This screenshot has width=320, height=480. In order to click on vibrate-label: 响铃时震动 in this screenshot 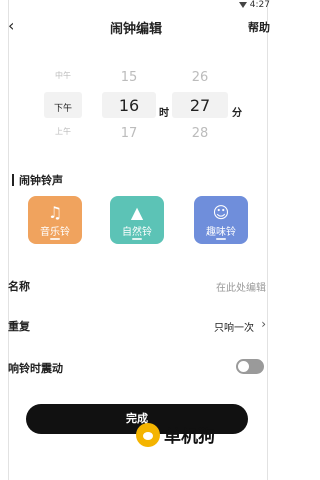, I will do `click(35, 368)`.